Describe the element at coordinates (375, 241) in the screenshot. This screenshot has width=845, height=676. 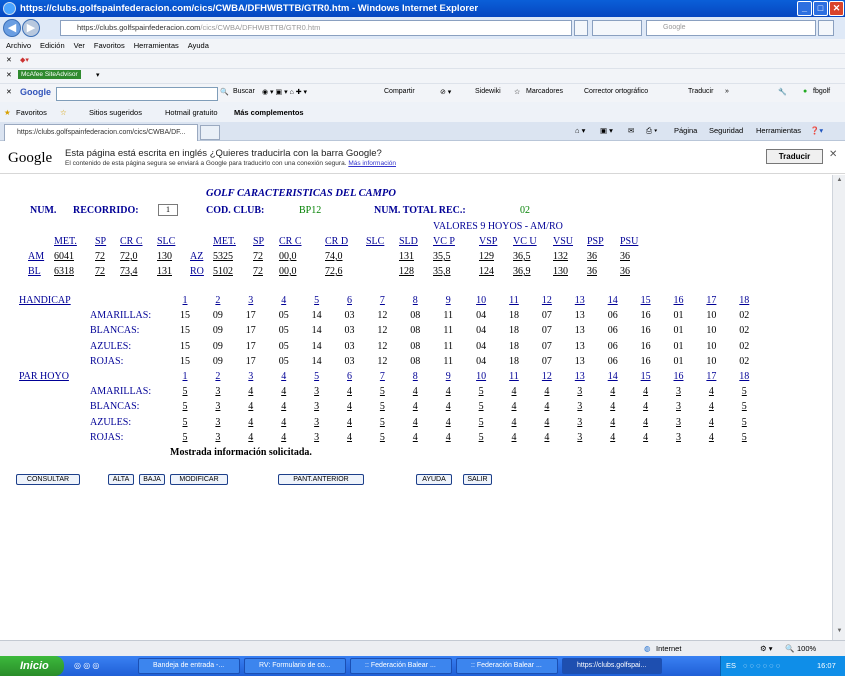
I see `tee-header-right: SLC` at that location.